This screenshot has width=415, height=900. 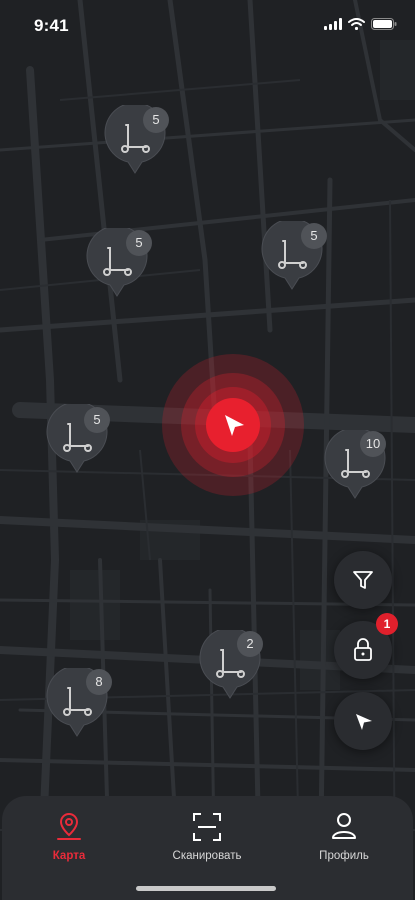 I want to click on status-bar: 9:41, so click(x=207, y=25).